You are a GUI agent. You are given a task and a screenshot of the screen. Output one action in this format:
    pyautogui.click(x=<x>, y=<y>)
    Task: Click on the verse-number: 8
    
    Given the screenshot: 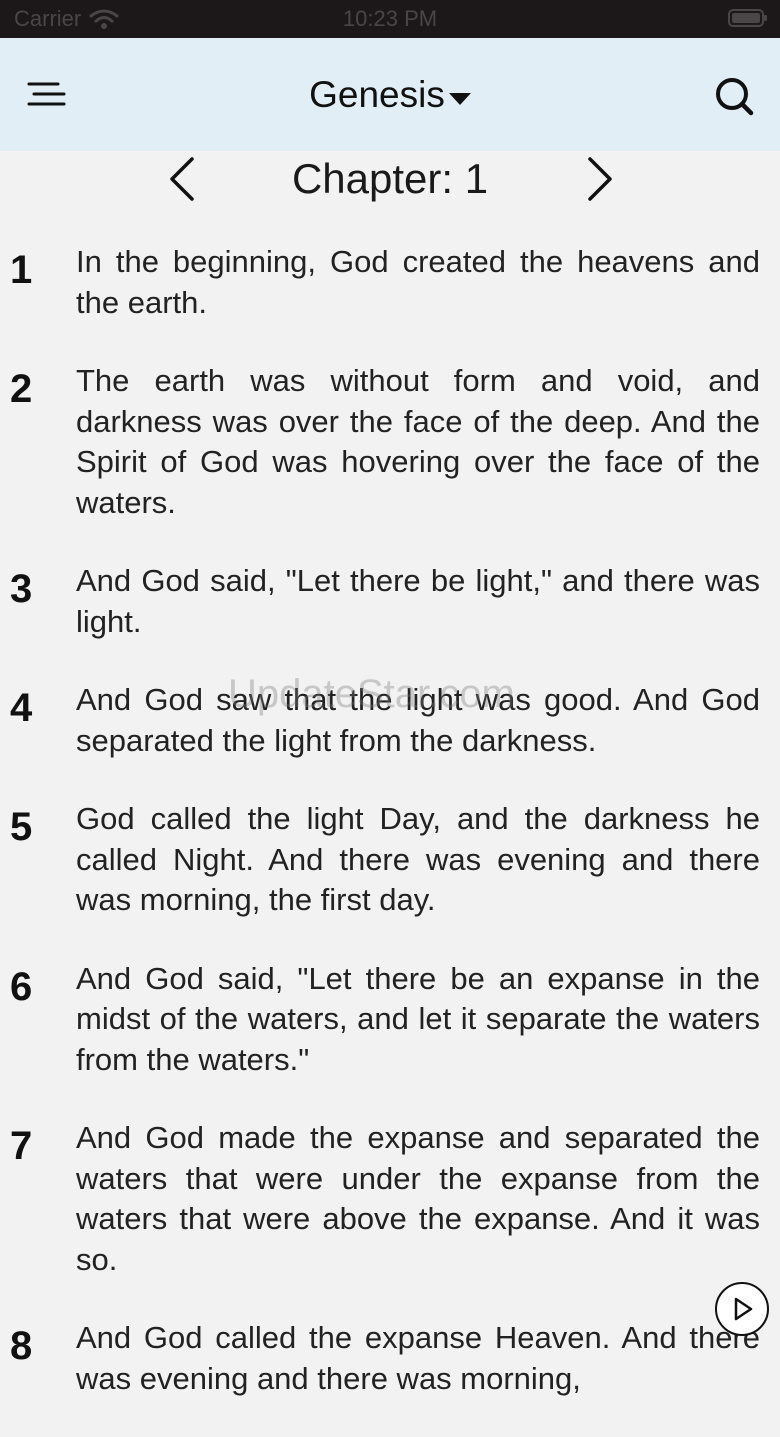 What is the action you would take?
    pyautogui.click(x=21, y=1346)
    